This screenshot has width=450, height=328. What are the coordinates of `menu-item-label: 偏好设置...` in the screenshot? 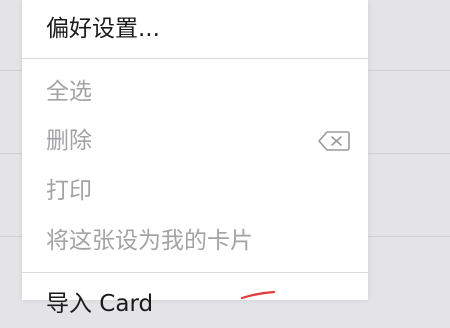 It's located at (103, 29).